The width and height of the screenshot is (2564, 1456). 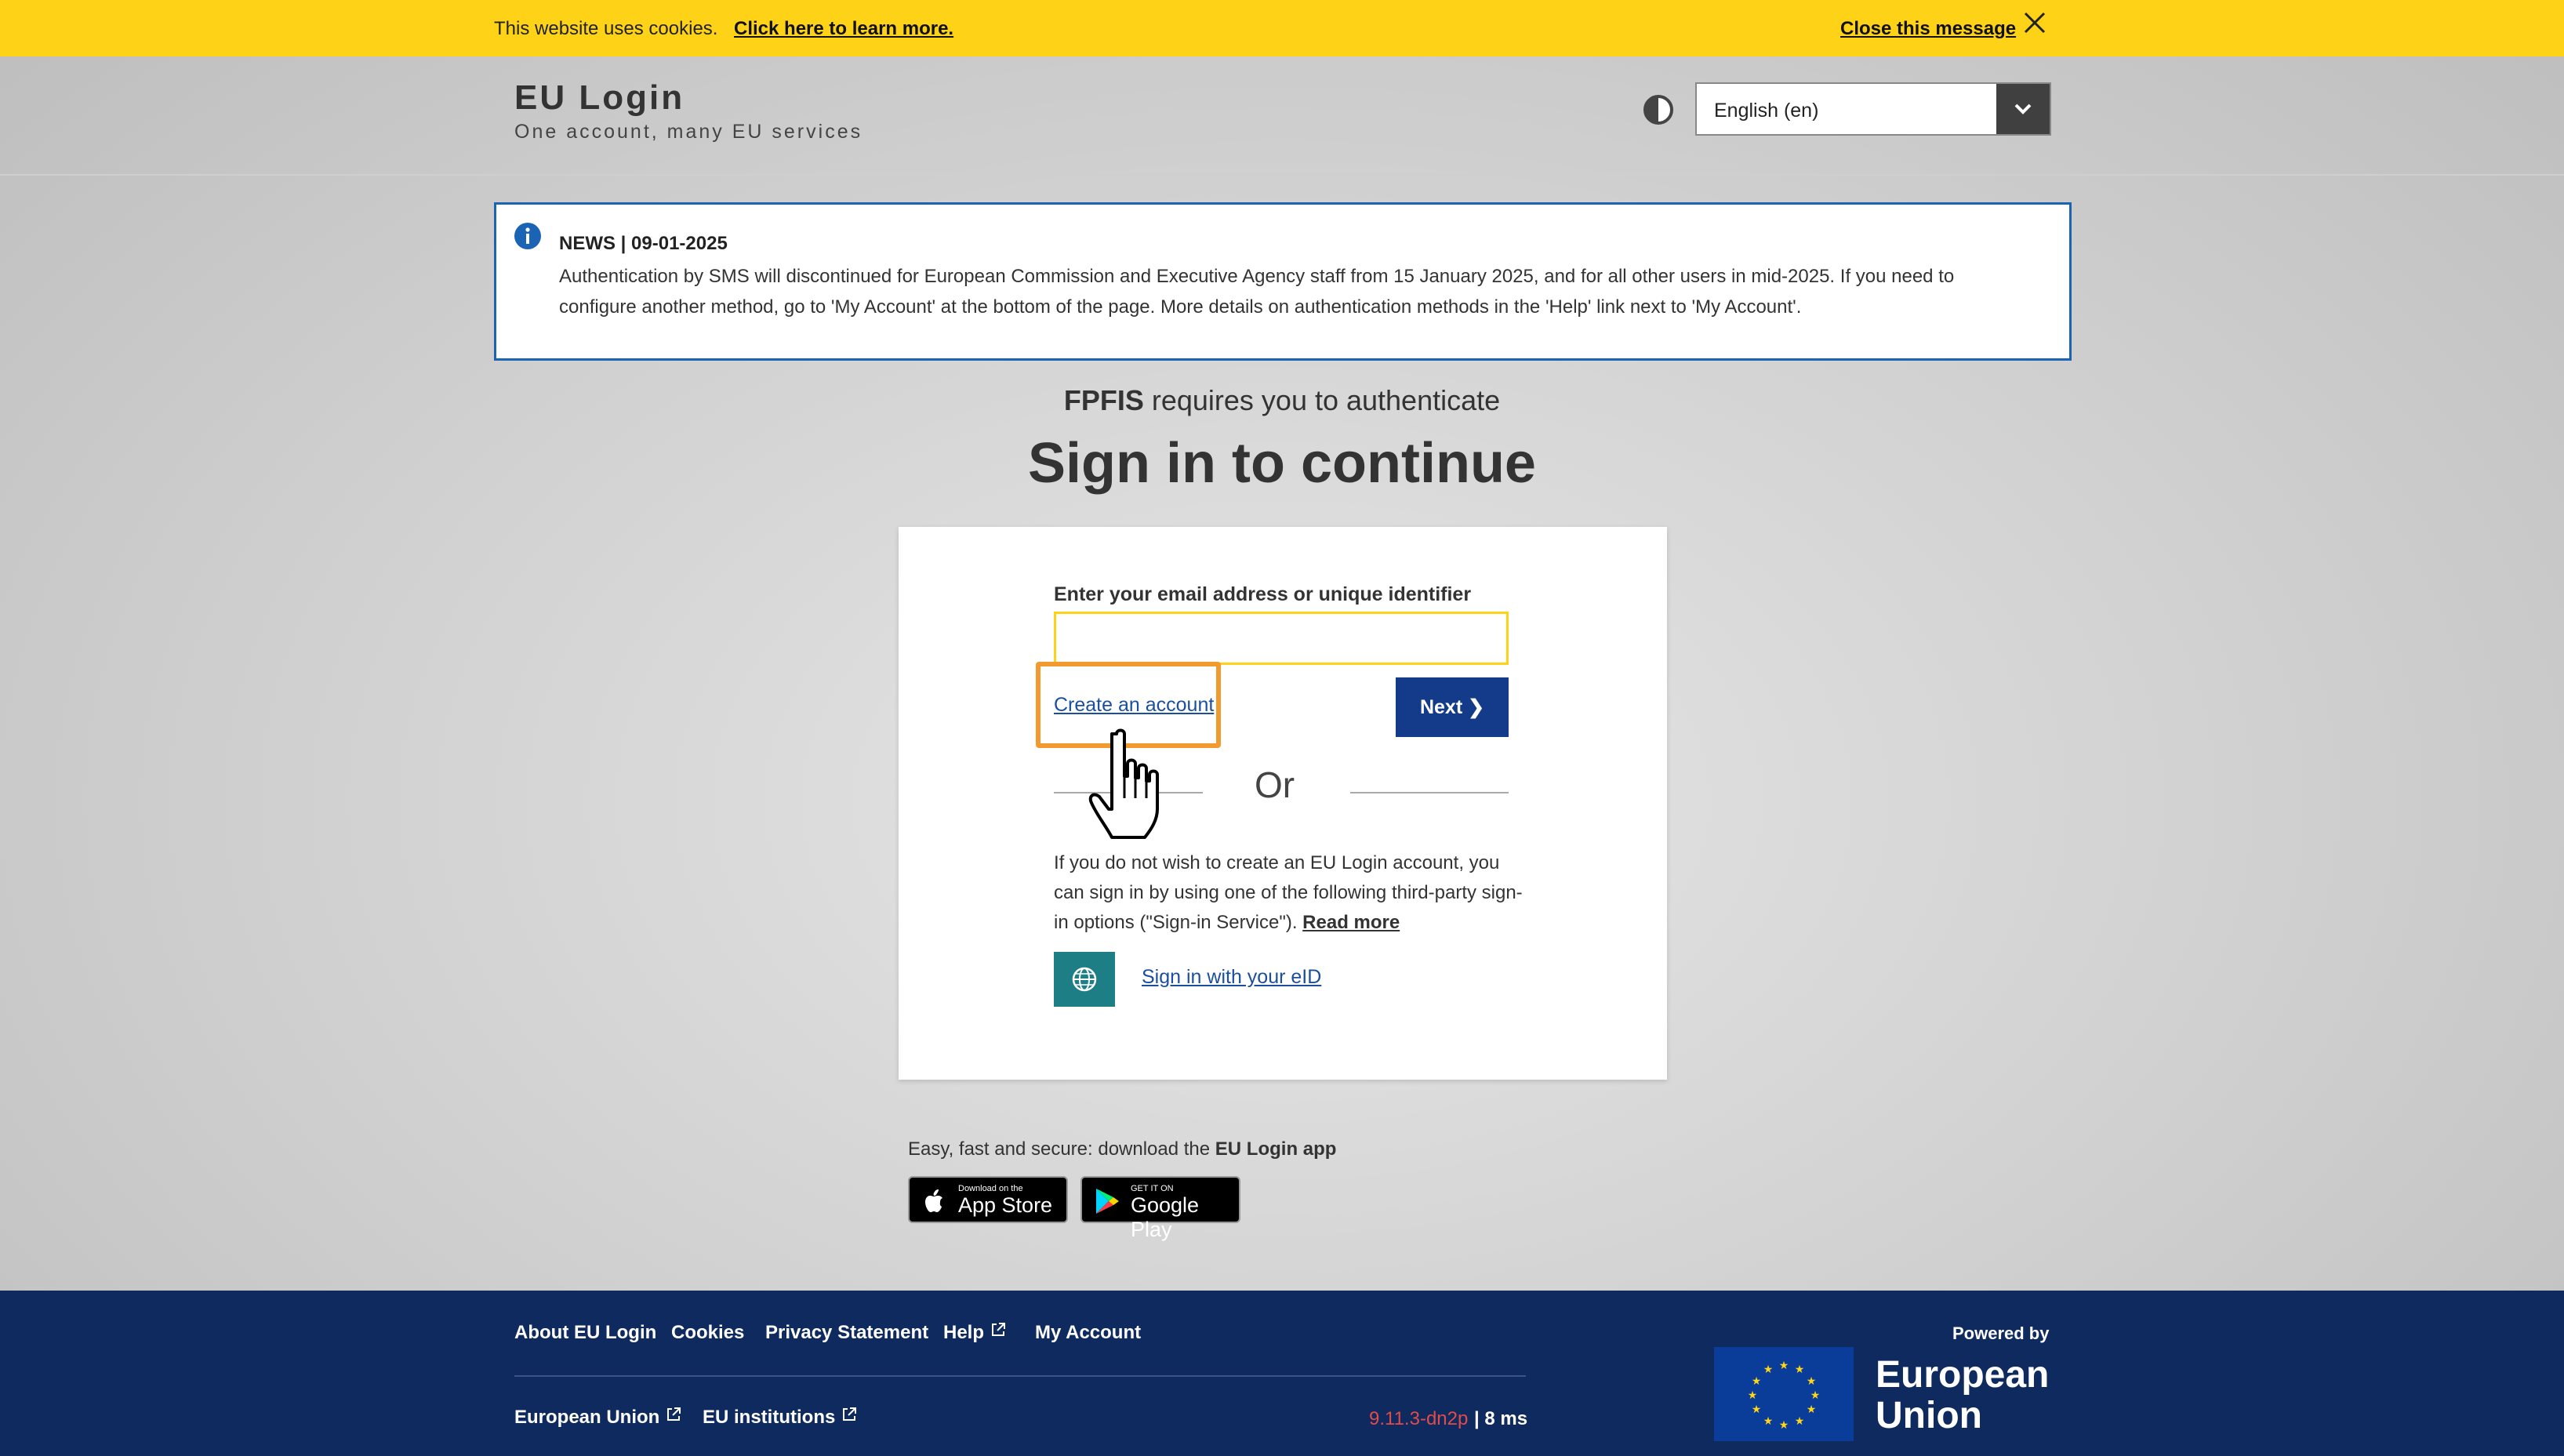 I want to click on read-more-link: Read more, so click(x=1351, y=922).